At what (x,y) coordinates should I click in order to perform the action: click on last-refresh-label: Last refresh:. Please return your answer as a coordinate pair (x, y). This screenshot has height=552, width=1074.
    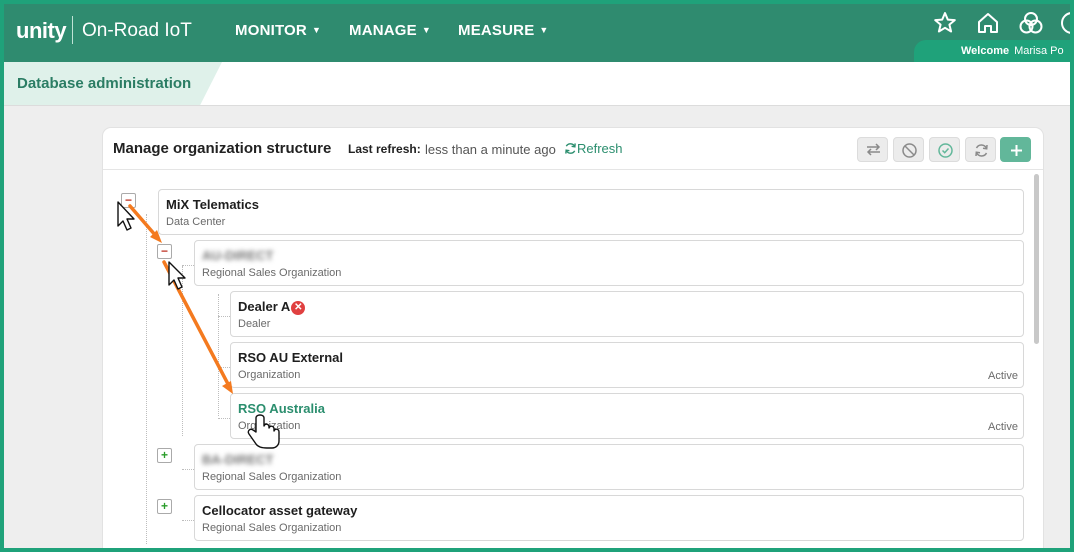
    Looking at the image, I should click on (384, 149).